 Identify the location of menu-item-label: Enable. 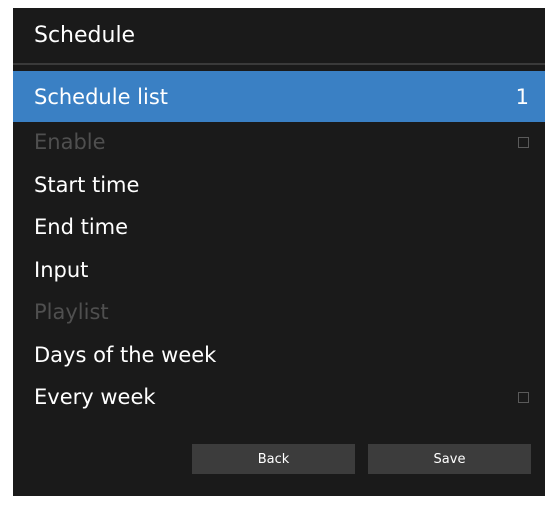
(70, 142).